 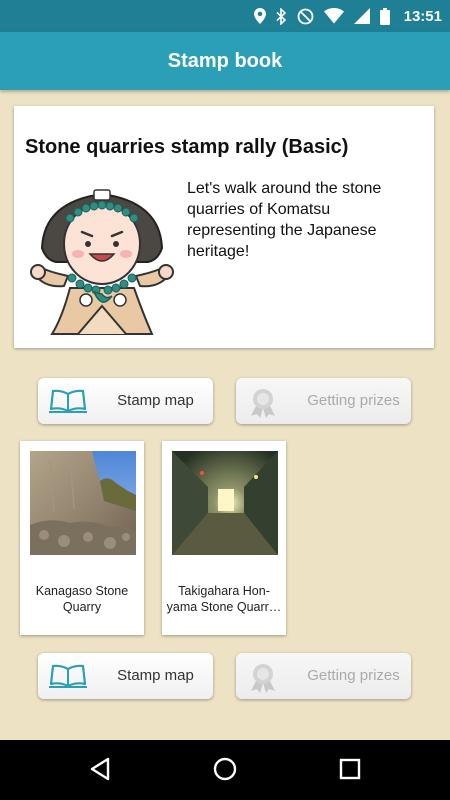 I want to click on signal-icon, so click(x=361, y=16).